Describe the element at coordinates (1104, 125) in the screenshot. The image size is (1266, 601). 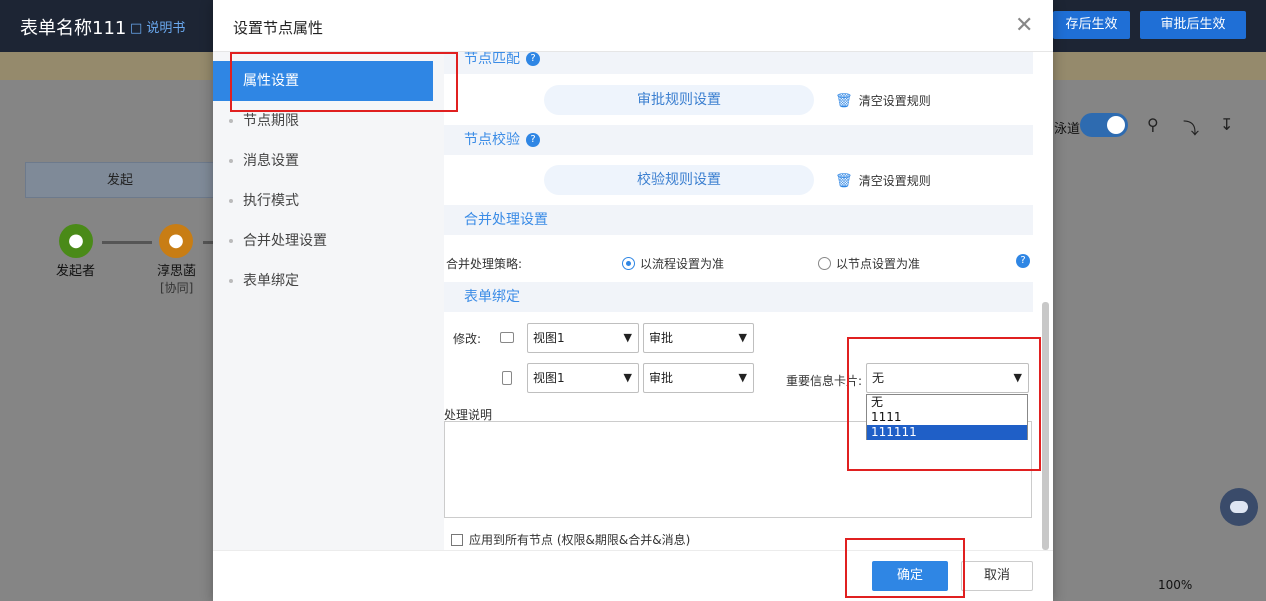
I see `swimlane-toggle` at that location.